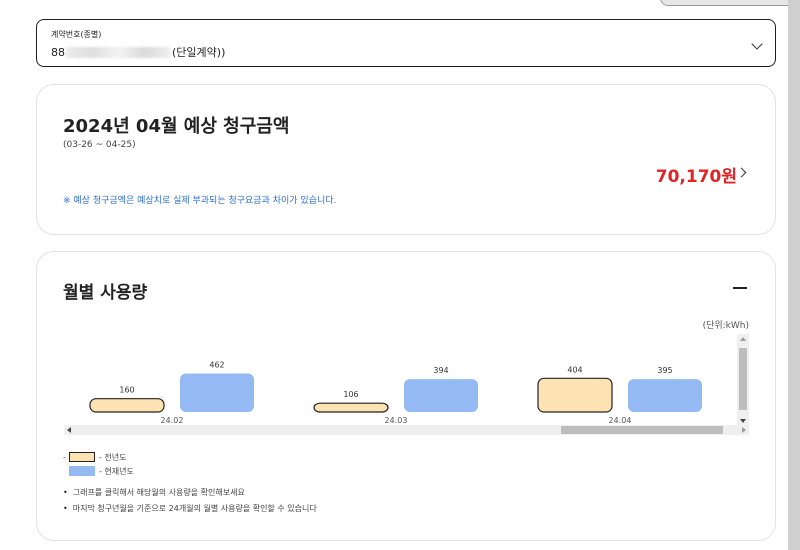 This screenshot has height=550, width=800. Describe the element at coordinates (406, 430) in the screenshot. I see `chart-horizontal-scrollbar` at that location.